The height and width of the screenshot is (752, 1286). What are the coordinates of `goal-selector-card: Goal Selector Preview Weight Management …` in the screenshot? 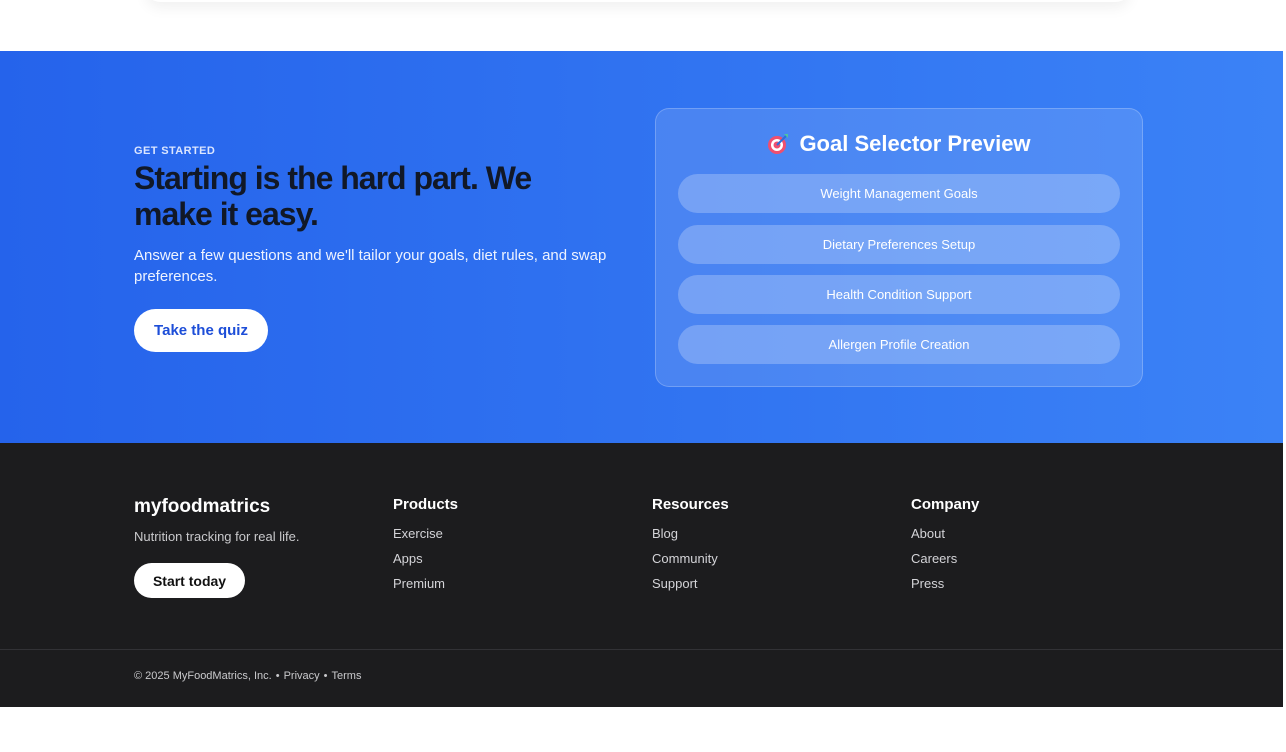 It's located at (899, 247).